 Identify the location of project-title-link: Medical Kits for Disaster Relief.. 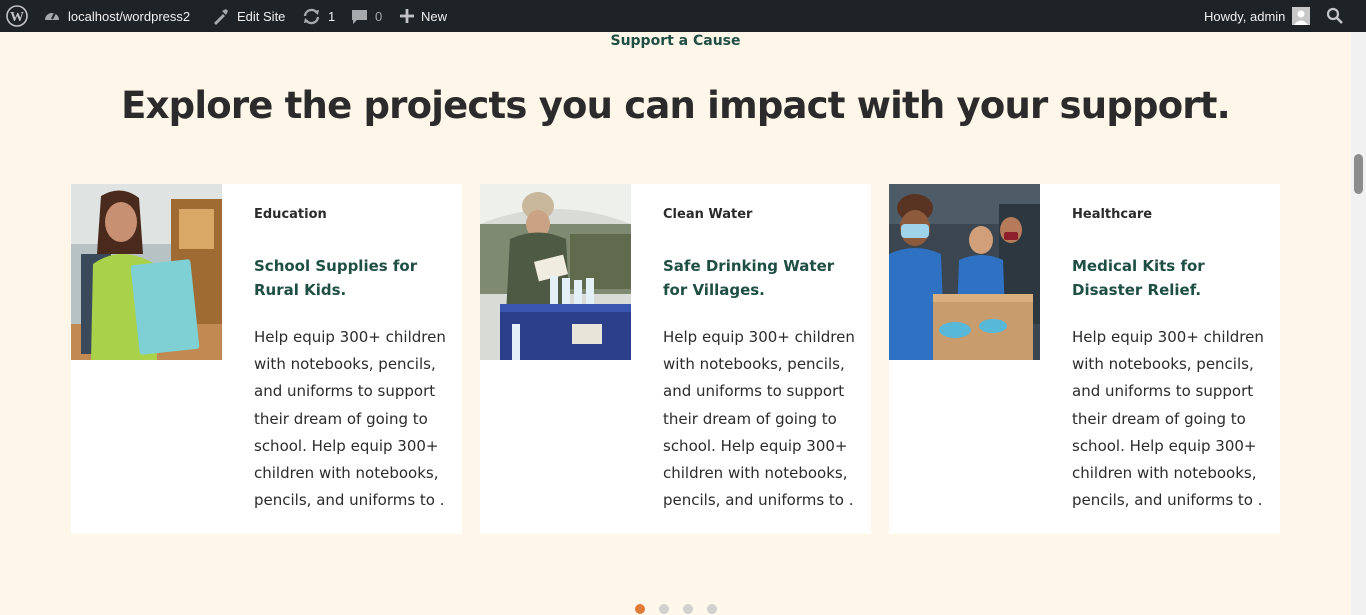
(1169, 278).